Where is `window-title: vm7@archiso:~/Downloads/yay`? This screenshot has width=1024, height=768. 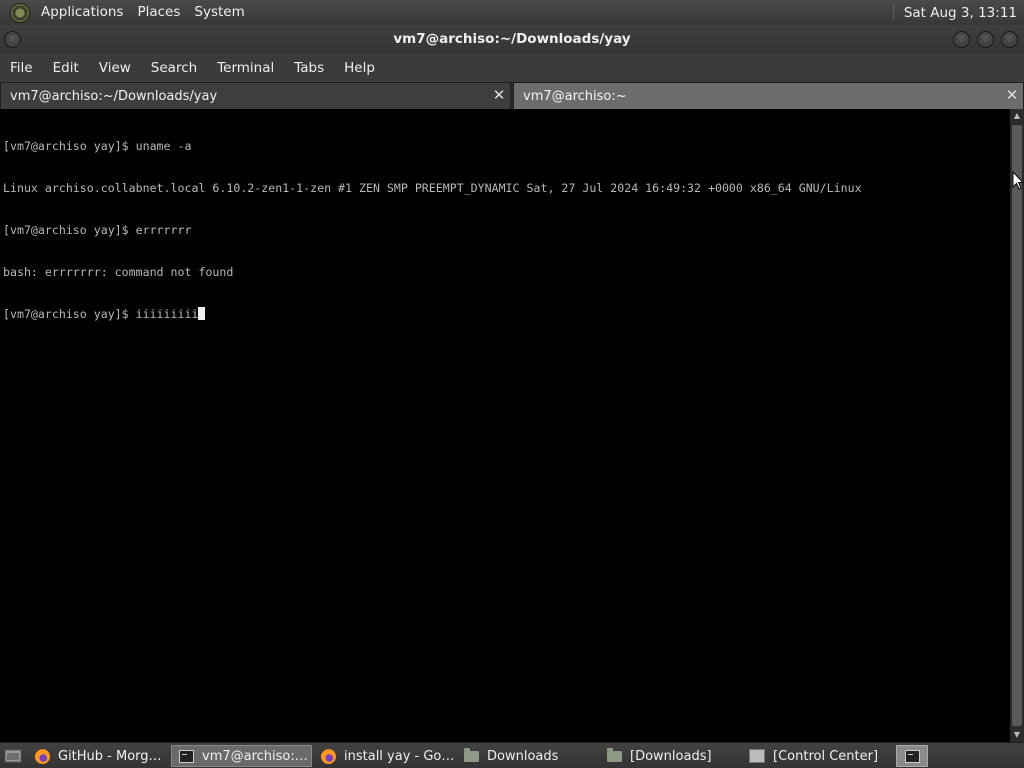
window-title: vm7@archiso:~/Downloads/yay is located at coordinates (512, 39).